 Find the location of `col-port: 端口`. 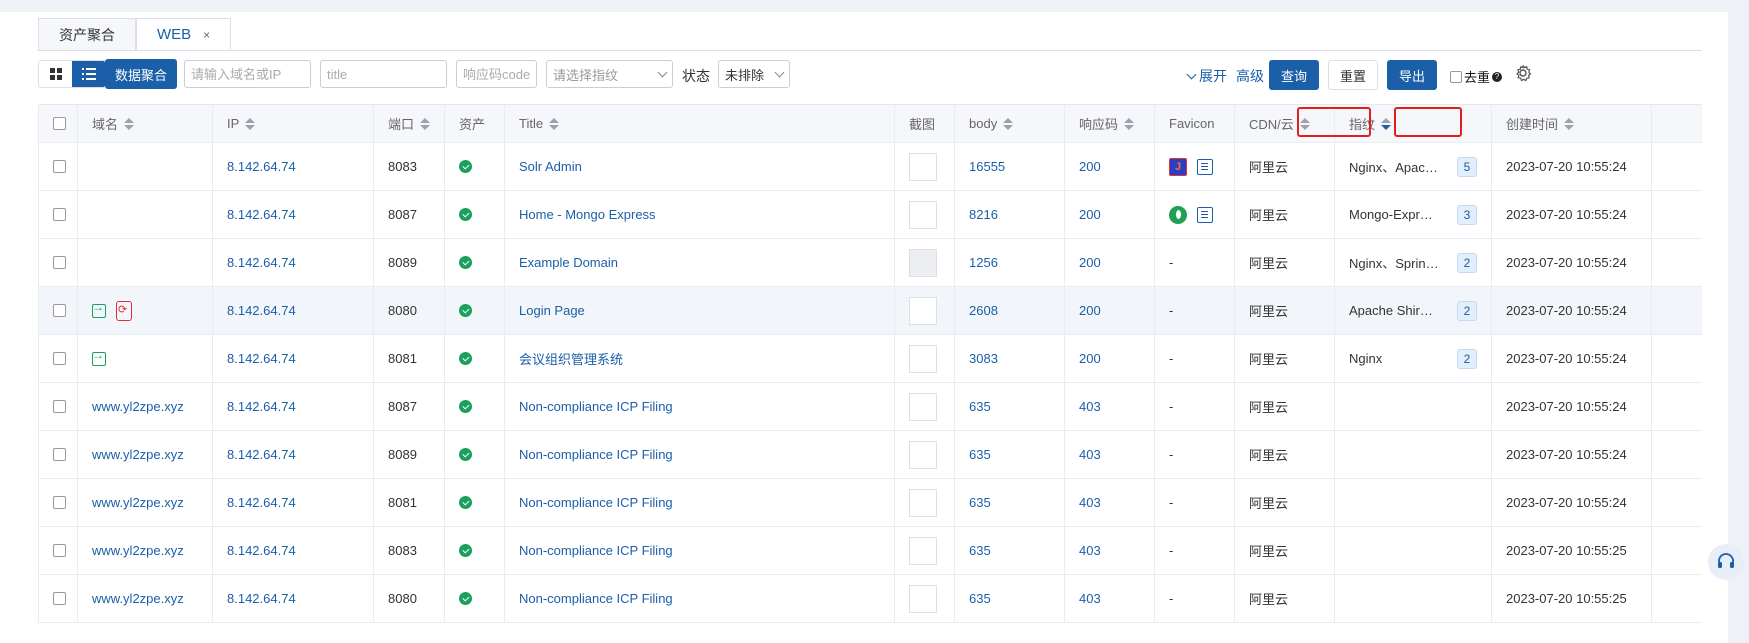

col-port: 端口 is located at coordinates (409, 123).